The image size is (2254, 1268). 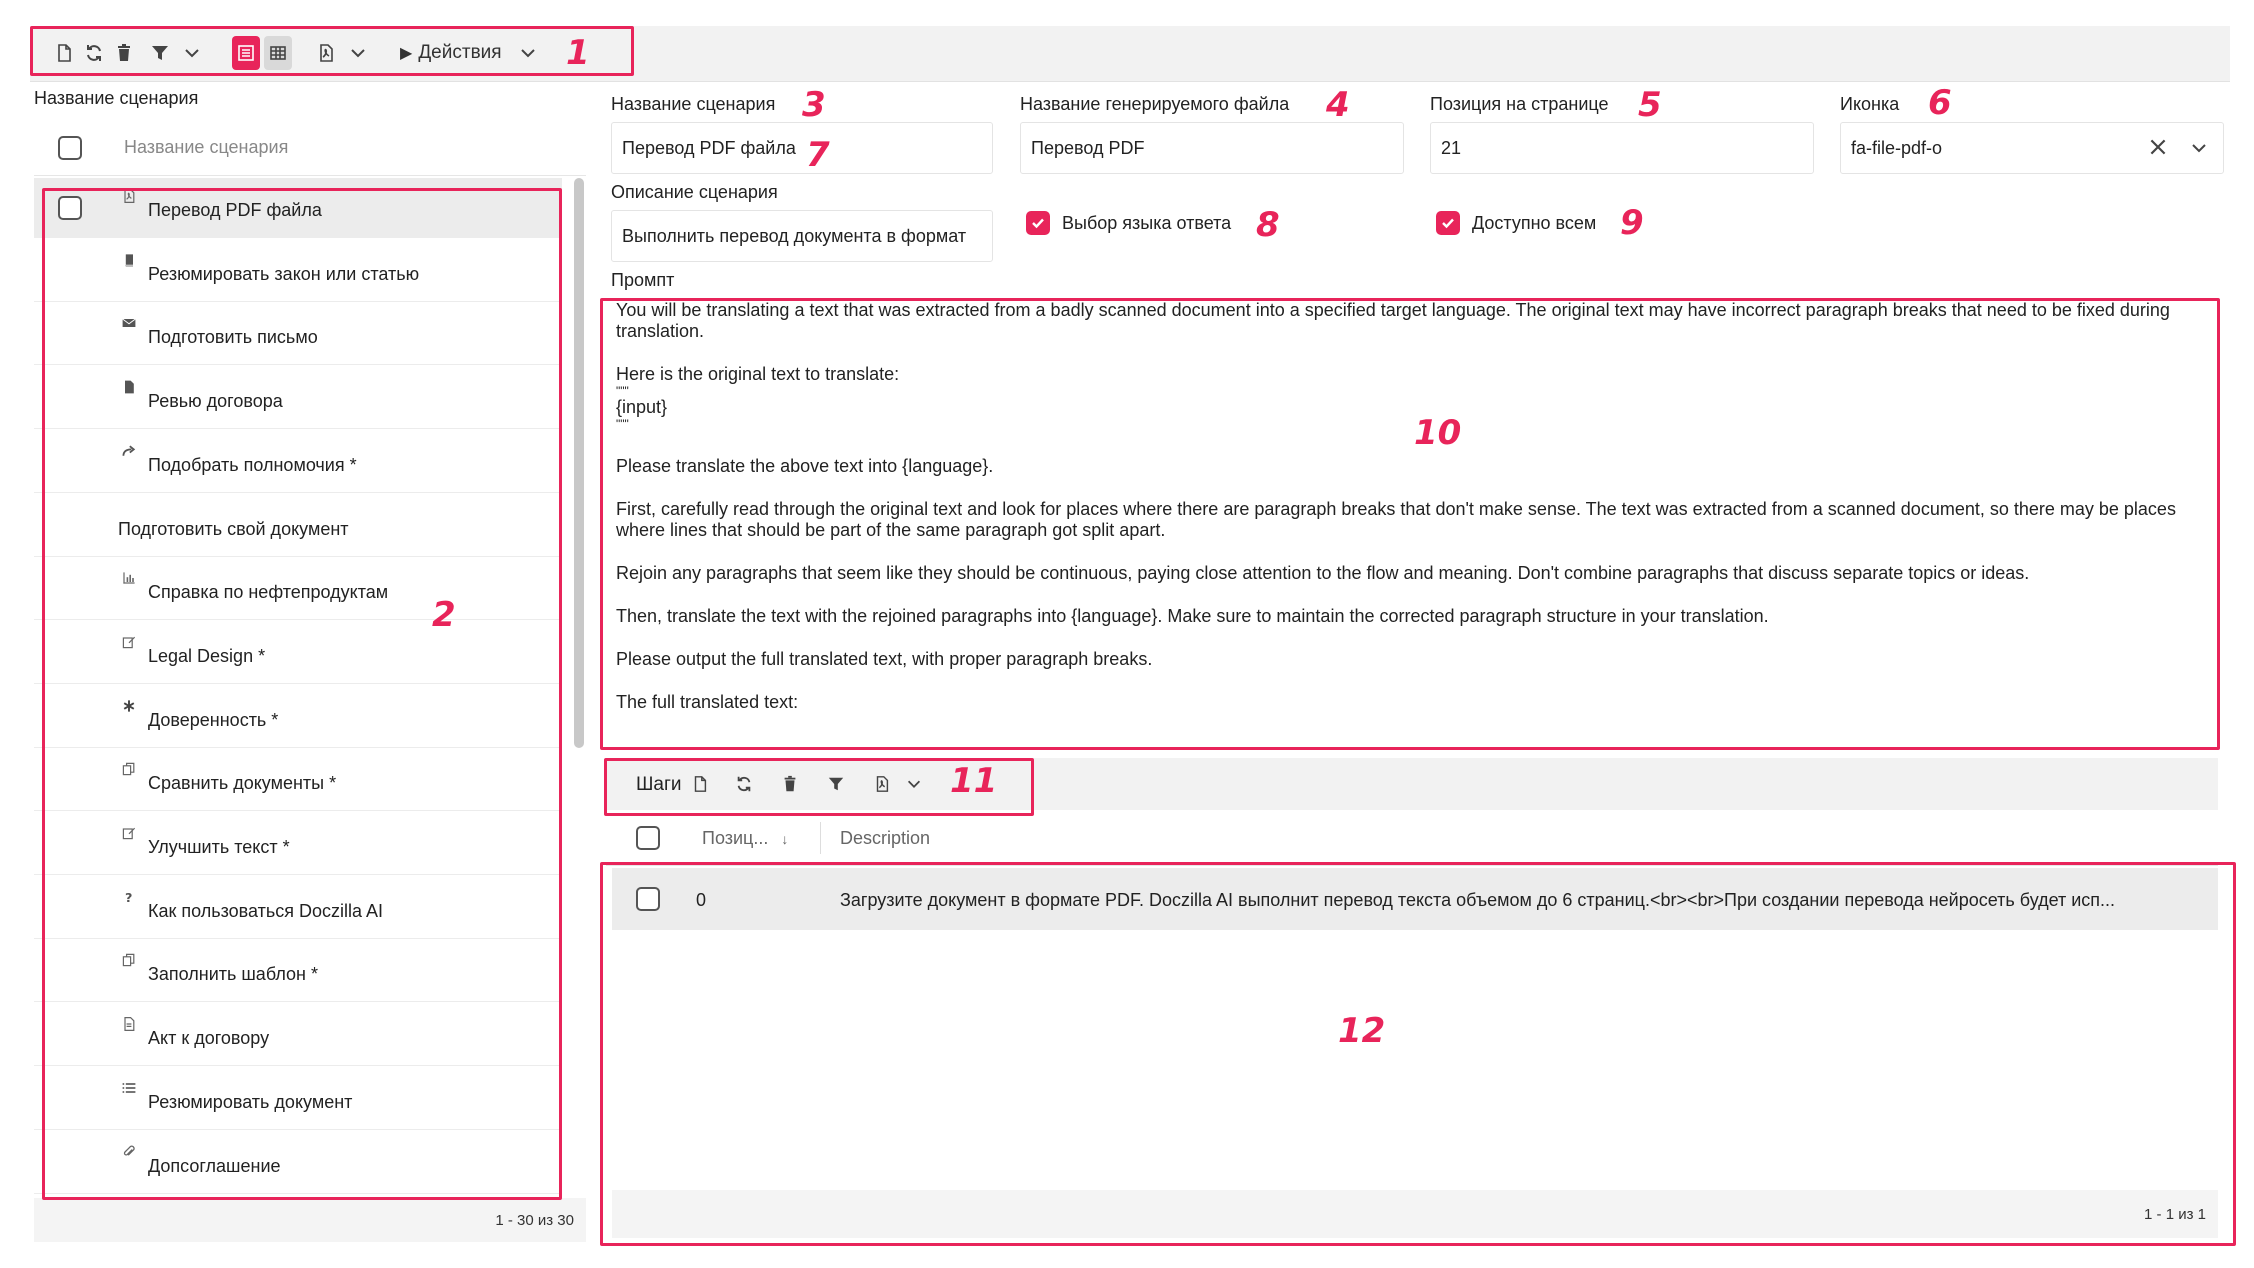 I want to click on table-view-icon, so click(x=278, y=53).